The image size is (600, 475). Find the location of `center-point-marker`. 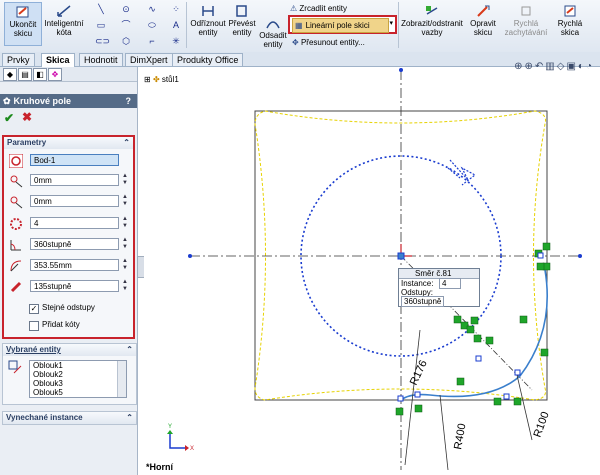

center-point-marker is located at coordinates (401, 256).